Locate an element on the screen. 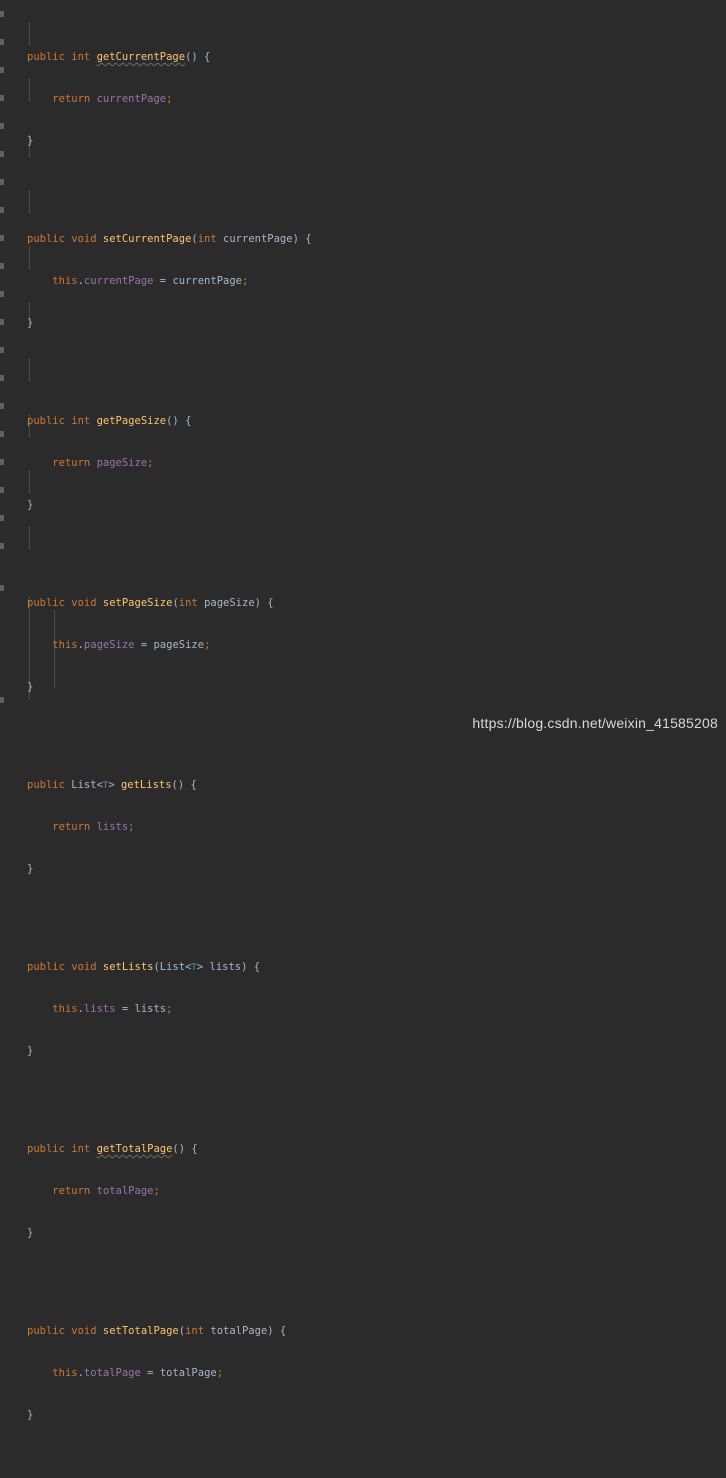 The height and width of the screenshot is (1478, 726). code-line: public void setPageSize(int pageSize) { is located at coordinates (363, 603).